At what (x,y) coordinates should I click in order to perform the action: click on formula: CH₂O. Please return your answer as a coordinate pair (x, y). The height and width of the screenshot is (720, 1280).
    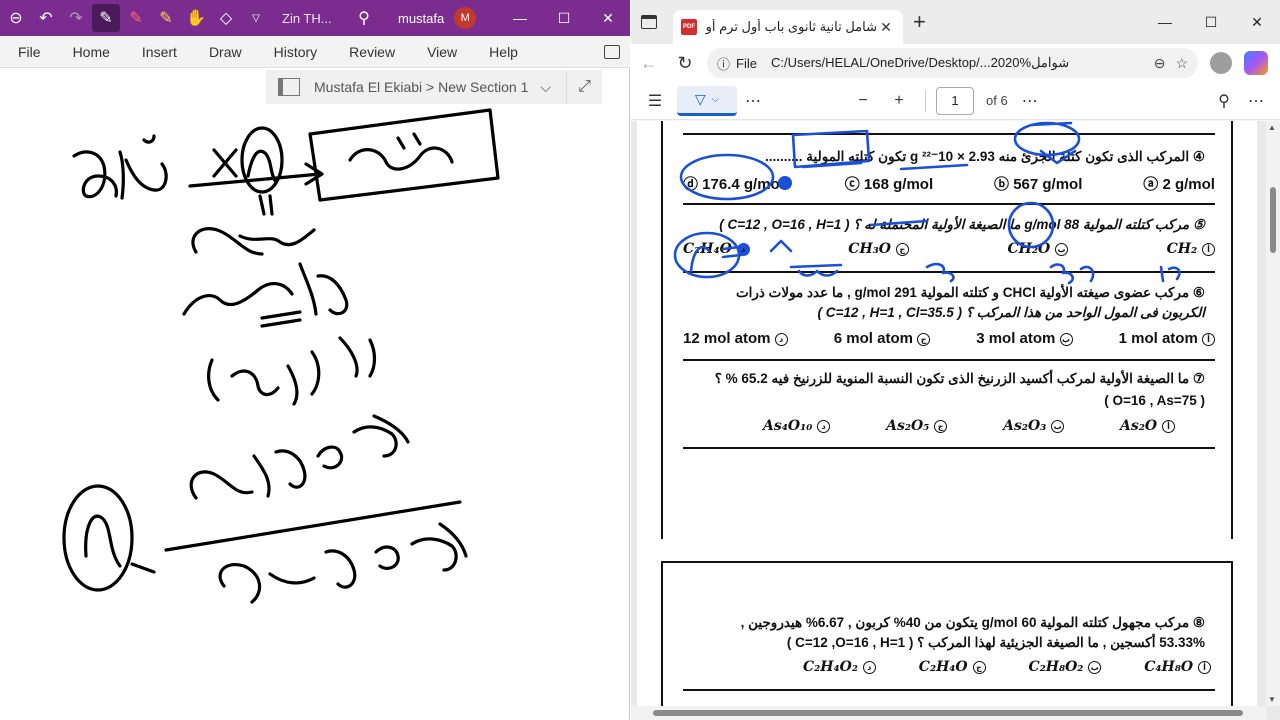
    Looking at the image, I should click on (1029, 249).